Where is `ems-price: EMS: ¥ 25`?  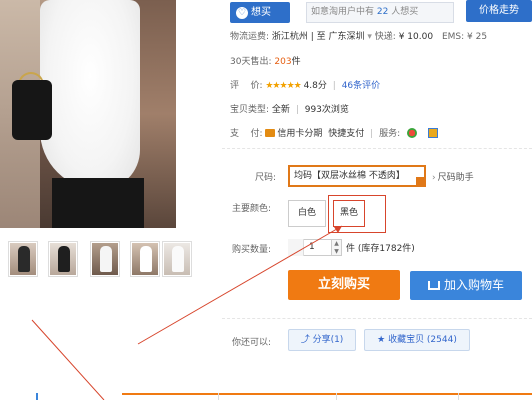 ems-price: EMS: ¥ 25 is located at coordinates (464, 37).